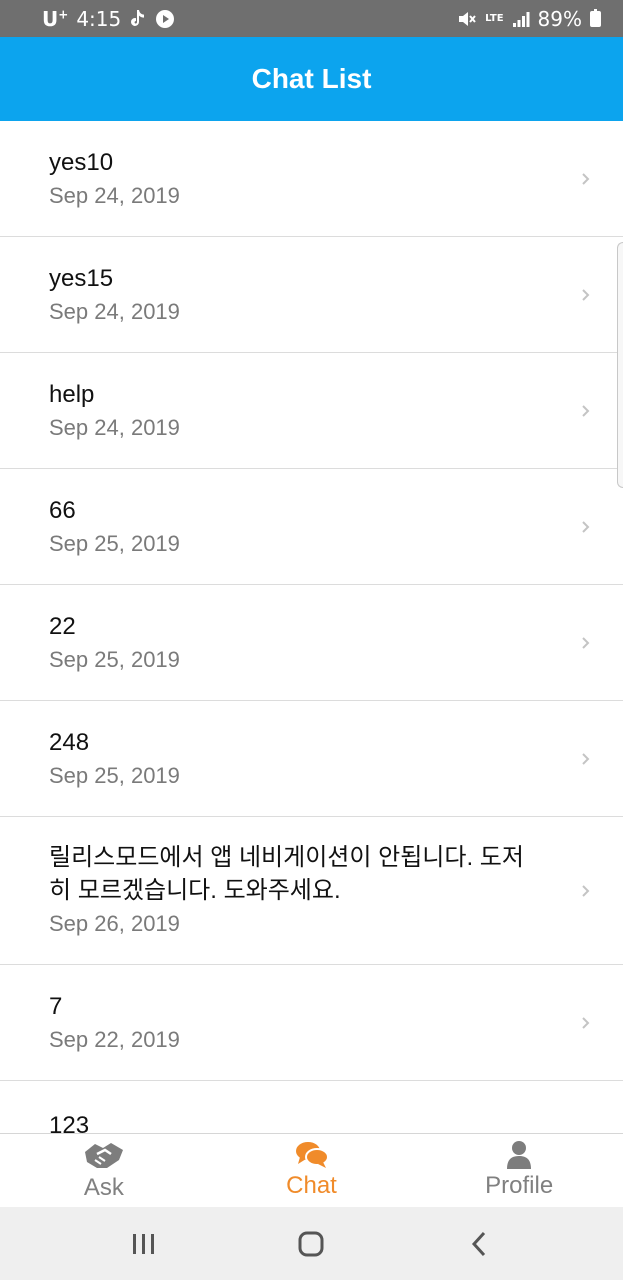 The image size is (623, 1280). Describe the element at coordinates (56, 1006) in the screenshot. I see `chat-title: 7` at that location.